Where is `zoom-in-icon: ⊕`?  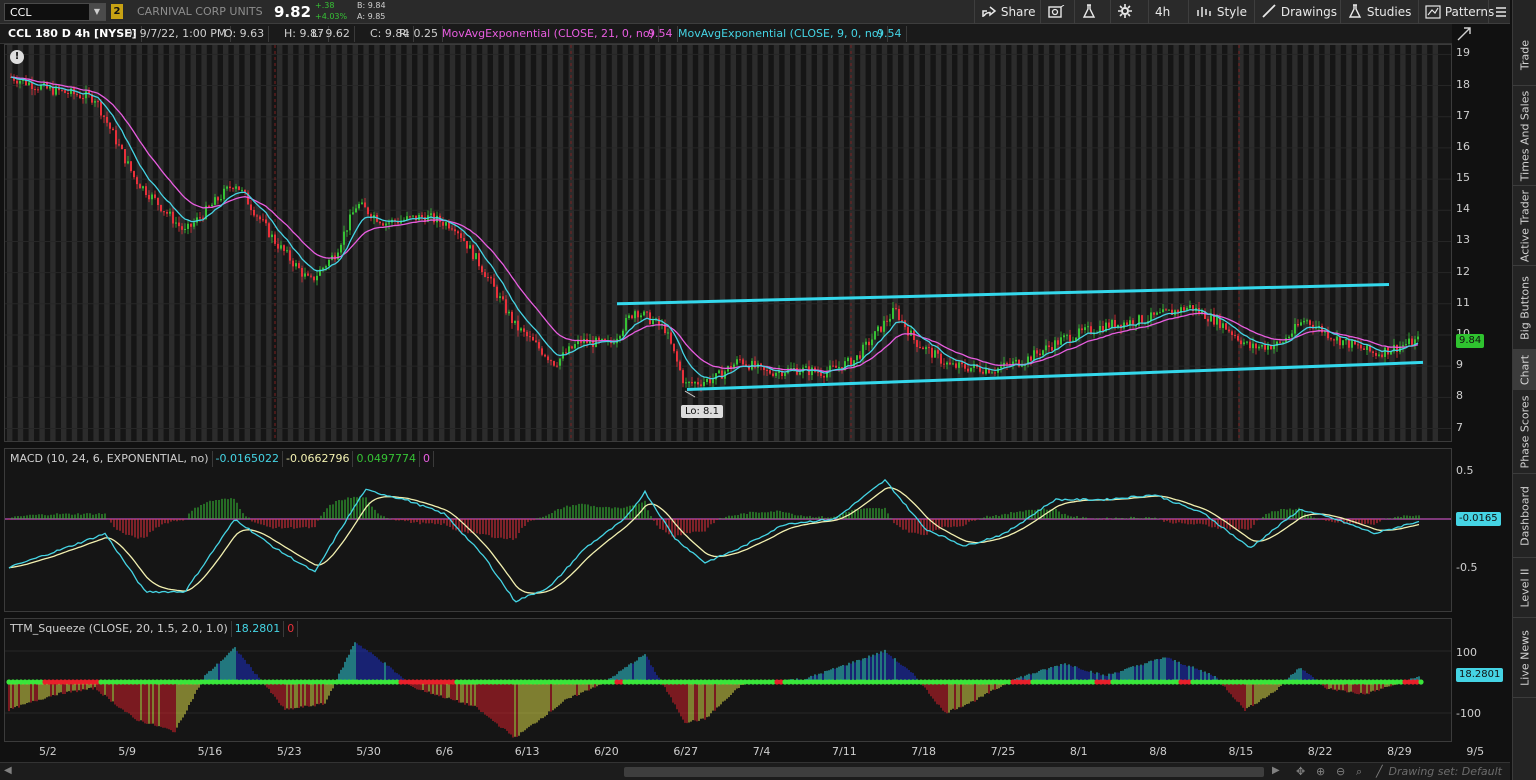 zoom-in-icon: ⊕ is located at coordinates (1320, 771).